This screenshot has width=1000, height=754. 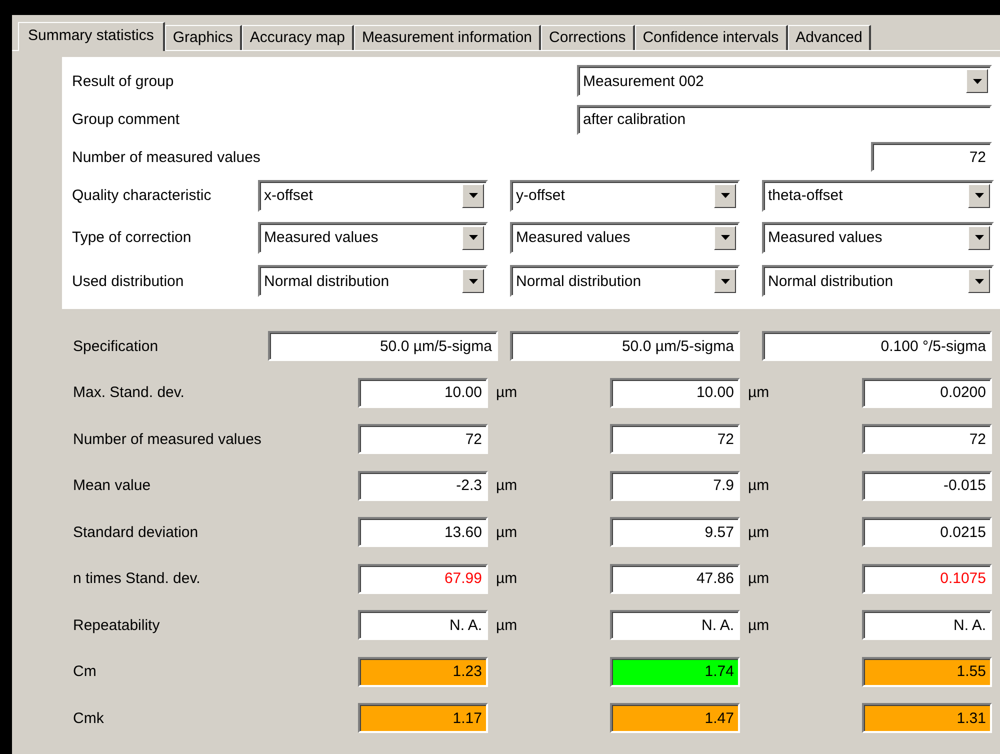 I want to click on field-label: Quality characteristic, so click(x=142, y=195).